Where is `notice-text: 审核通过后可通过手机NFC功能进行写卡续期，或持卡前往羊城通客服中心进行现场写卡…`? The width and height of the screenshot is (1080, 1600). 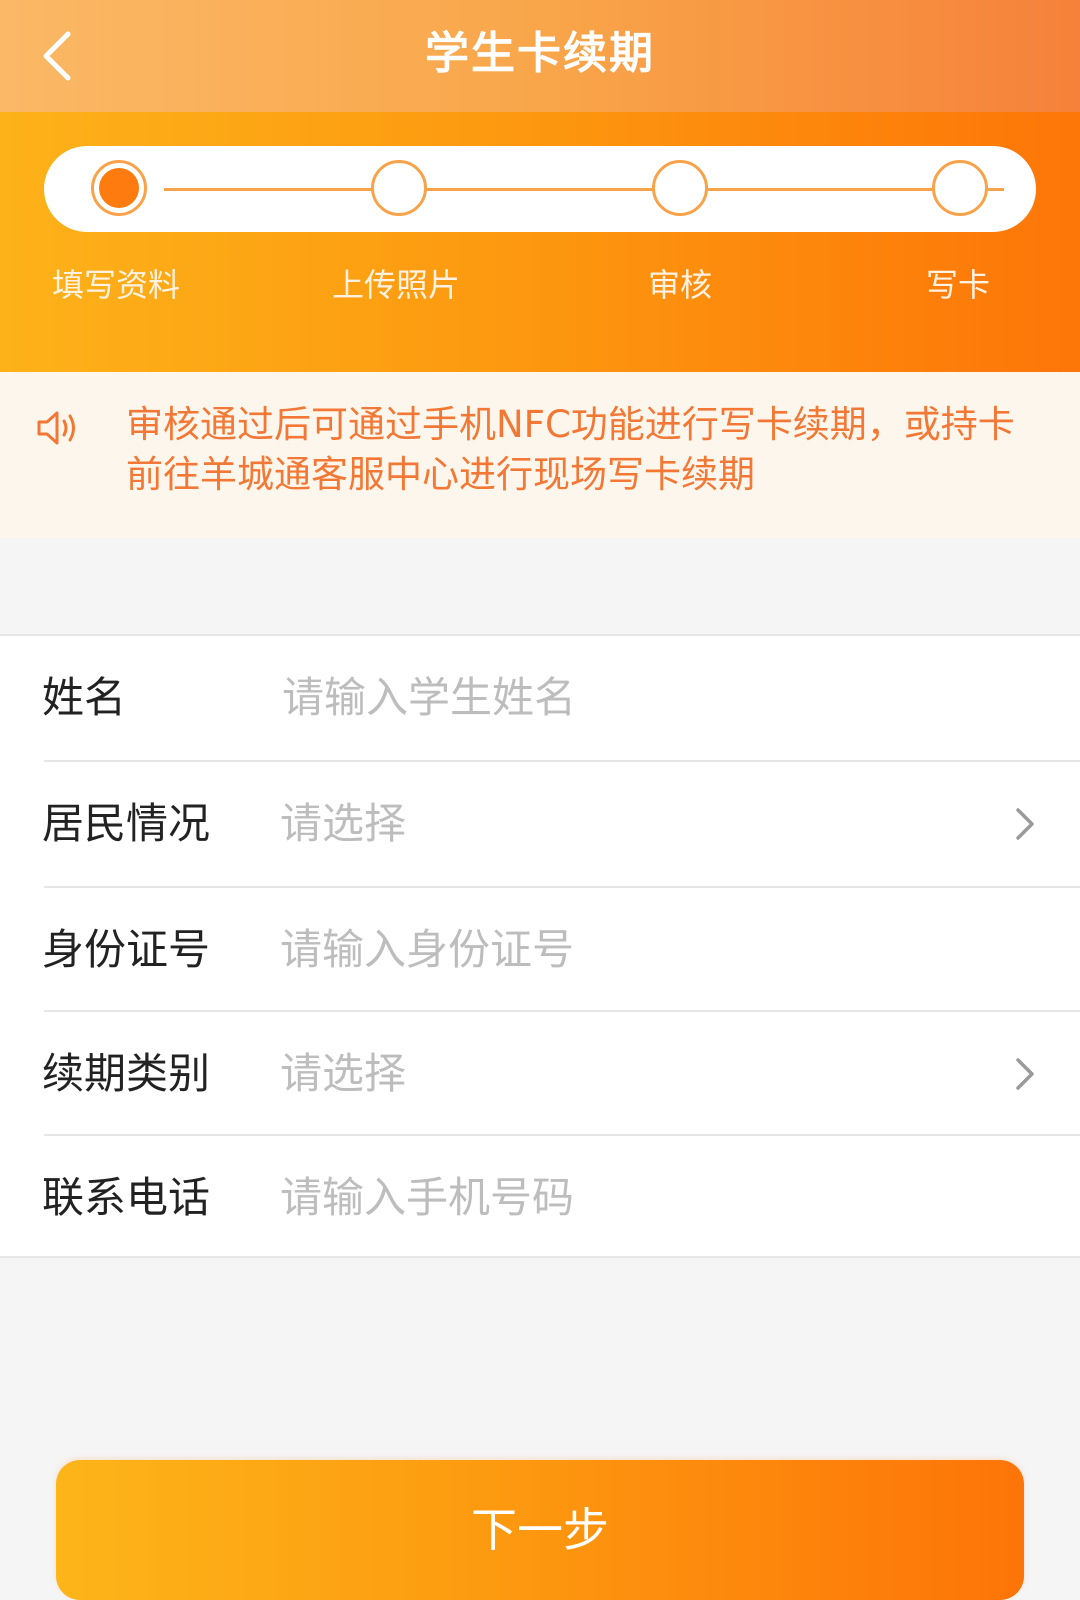
notice-text: 审核通过后可通过手机NFC功能进行写卡续期，或持卡前往羊城通客服中心进行现场写卡… is located at coordinates (570, 449).